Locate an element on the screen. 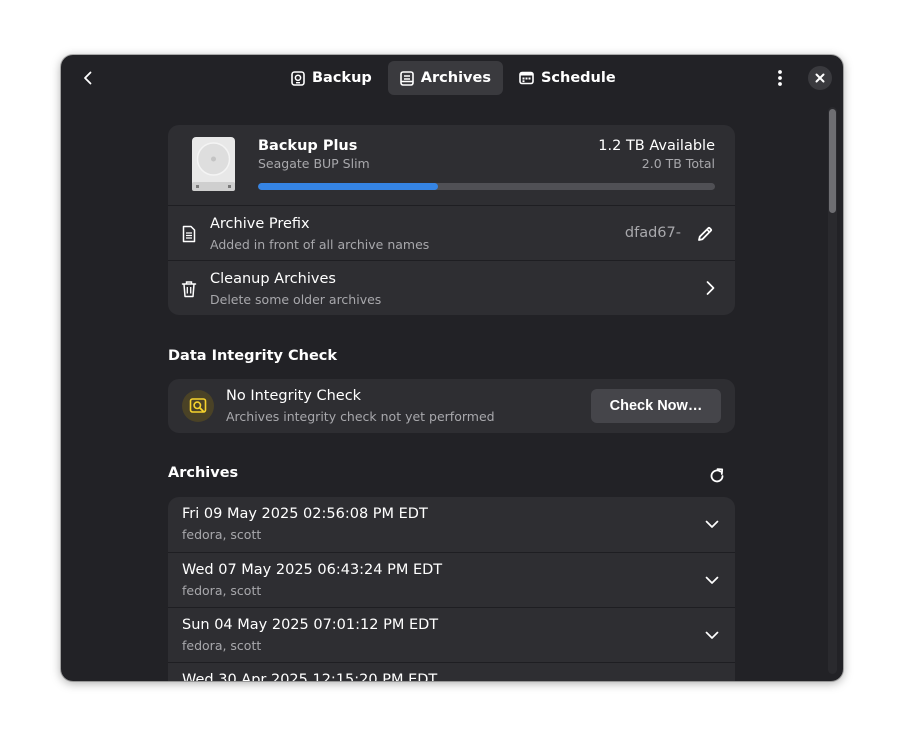 The width and height of the screenshot is (904, 748). kebab-menu-icon is located at coordinates (780, 78).